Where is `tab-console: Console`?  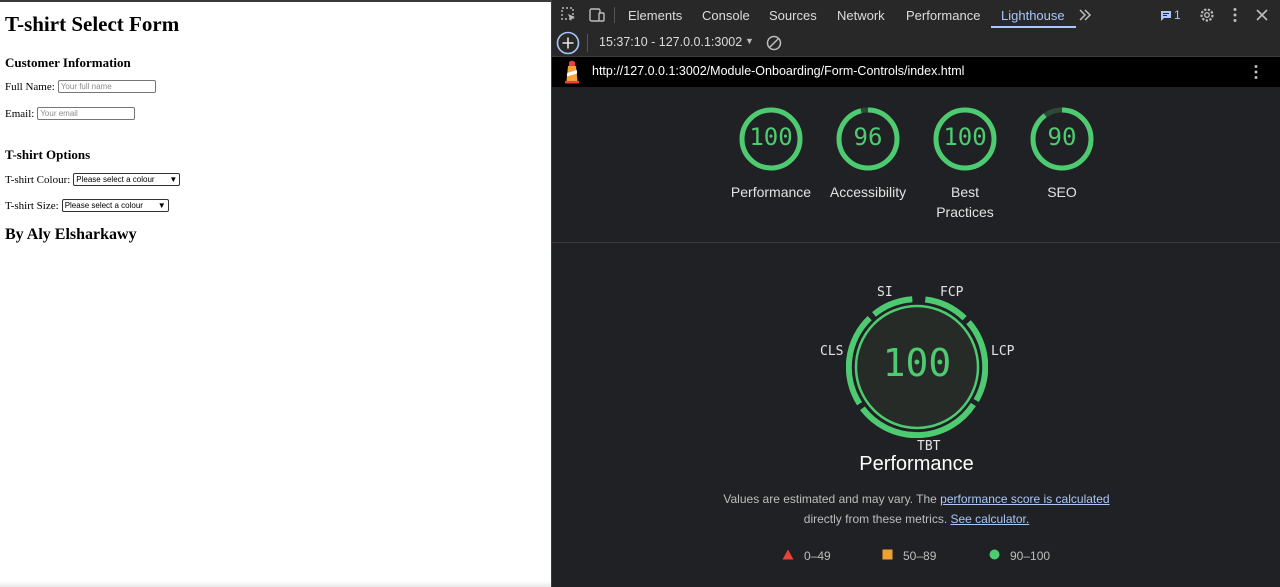
tab-console: Console is located at coordinates (726, 15).